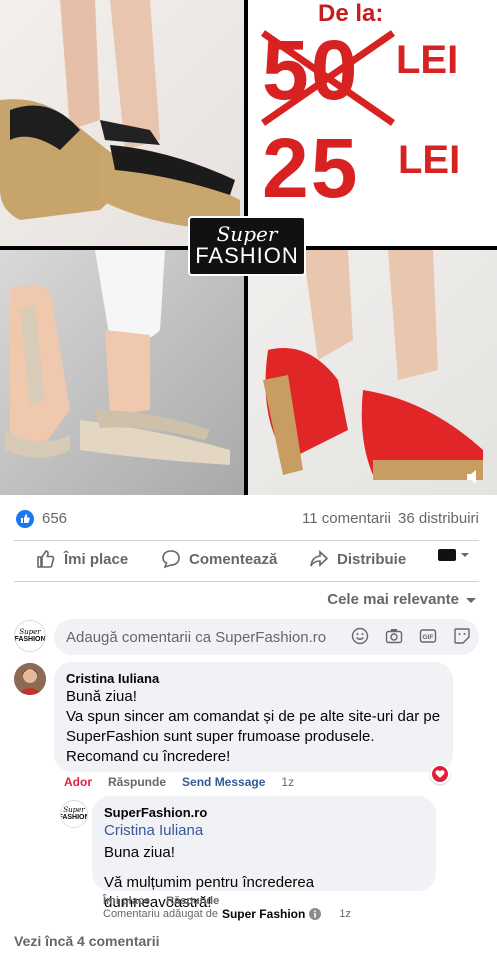 This screenshot has width=497, height=963. I want to click on comment-text-line: Bună ziua!, so click(101, 696).